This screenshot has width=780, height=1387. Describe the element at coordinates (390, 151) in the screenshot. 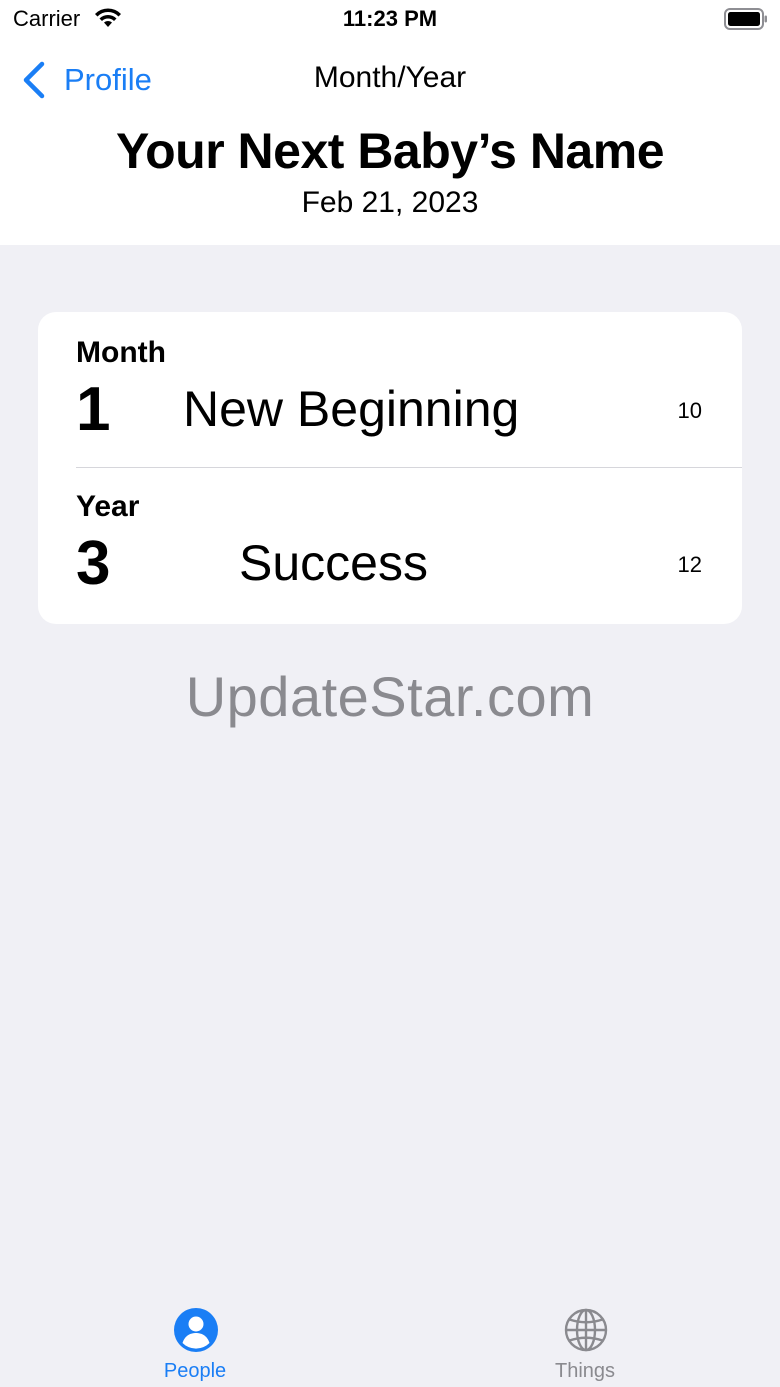

I see `page-title: Your Next Baby’s Name` at that location.